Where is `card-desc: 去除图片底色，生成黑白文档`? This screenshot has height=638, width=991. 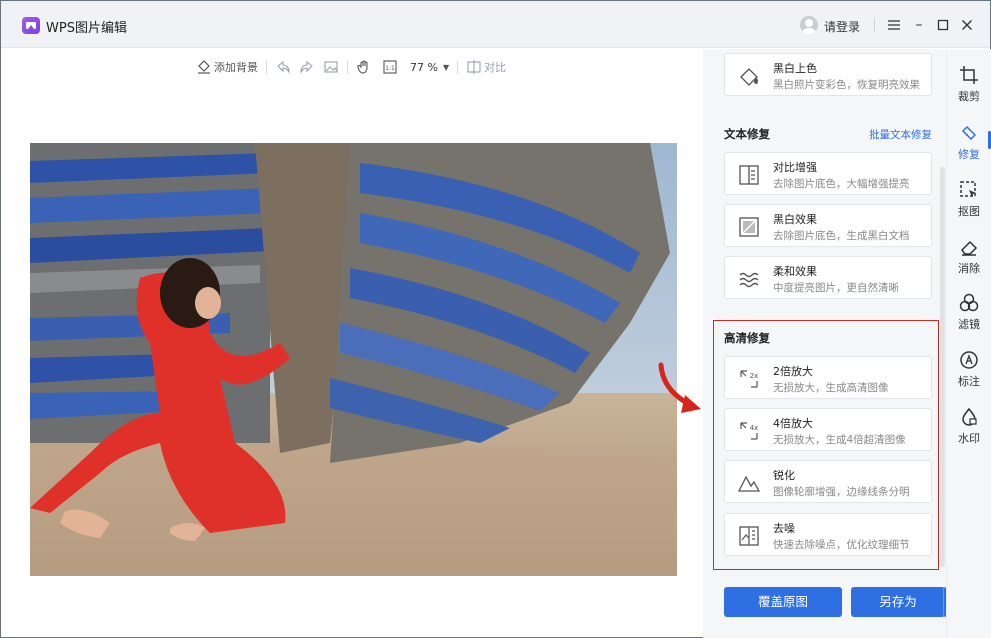 card-desc: 去除图片底色，生成黑白文档 is located at coordinates (841, 236).